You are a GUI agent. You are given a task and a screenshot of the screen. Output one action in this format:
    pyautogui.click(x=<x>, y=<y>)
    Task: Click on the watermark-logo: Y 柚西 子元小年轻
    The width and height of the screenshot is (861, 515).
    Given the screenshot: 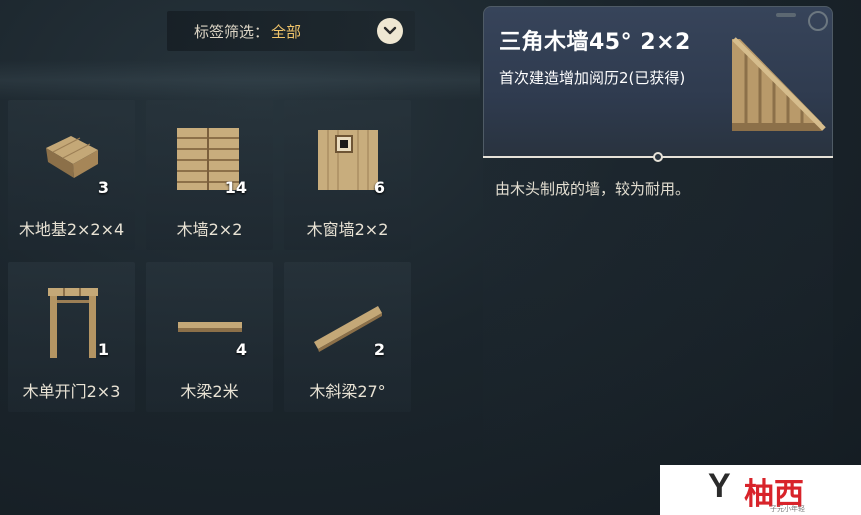 What is the action you would take?
    pyautogui.click(x=760, y=490)
    